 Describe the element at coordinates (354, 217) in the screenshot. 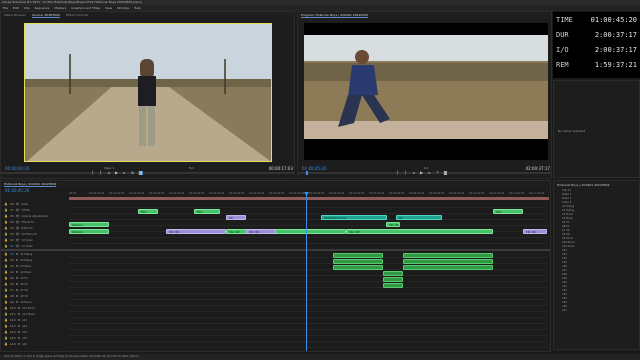

I see `timeline-clip: Adjustment Layer` at that location.